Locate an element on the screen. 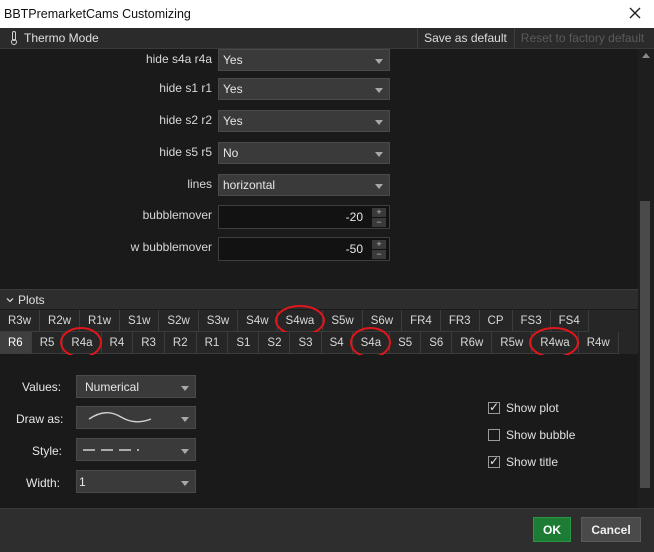 This screenshot has height=552, width=654. width-label: Width: is located at coordinates (43, 483).